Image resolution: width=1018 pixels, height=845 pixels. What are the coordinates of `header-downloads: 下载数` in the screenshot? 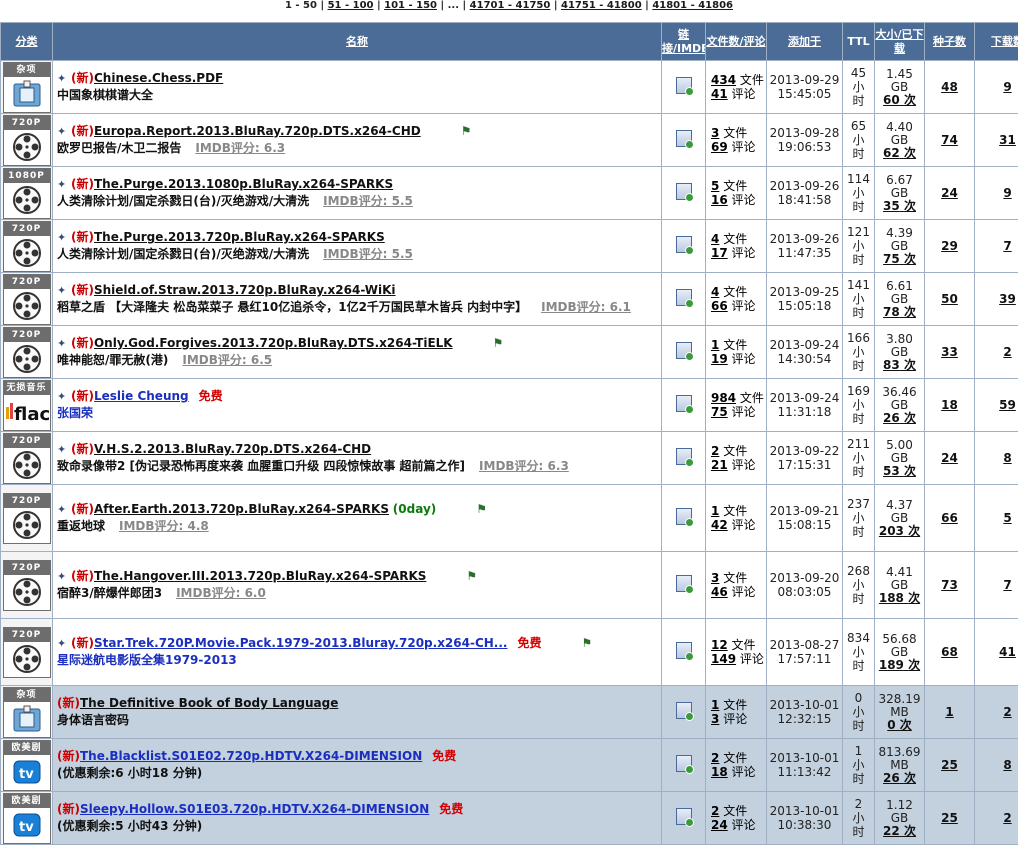 It's located at (996, 42).